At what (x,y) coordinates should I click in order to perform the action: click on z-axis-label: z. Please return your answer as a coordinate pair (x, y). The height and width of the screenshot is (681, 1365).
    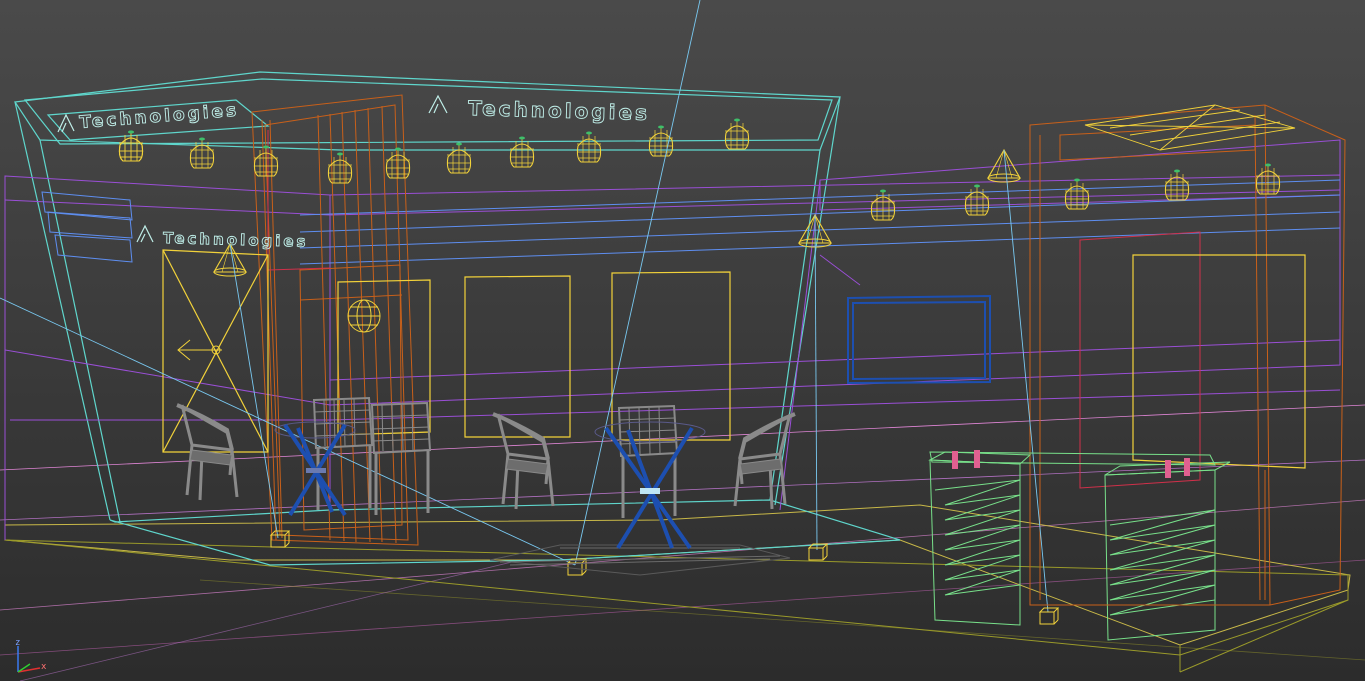
    Looking at the image, I should click on (17, 643).